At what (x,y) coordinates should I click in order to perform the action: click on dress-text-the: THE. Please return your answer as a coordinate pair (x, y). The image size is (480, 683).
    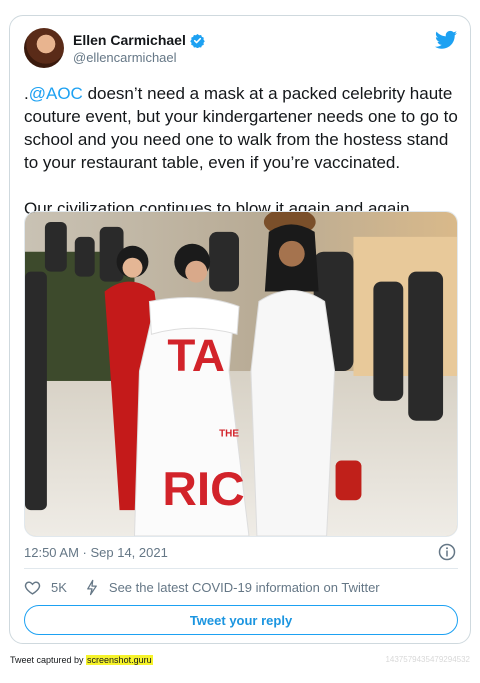
    Looking at the image, I should click on (229, 434).